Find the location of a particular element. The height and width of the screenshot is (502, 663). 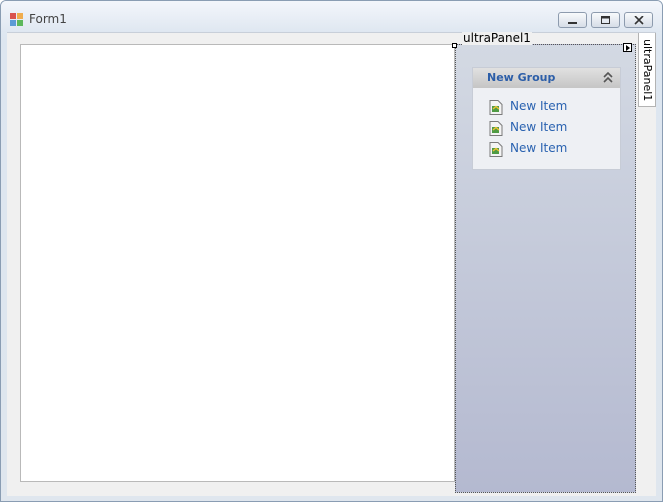

title-bar: Form1 is located at coordinates (331, 16).